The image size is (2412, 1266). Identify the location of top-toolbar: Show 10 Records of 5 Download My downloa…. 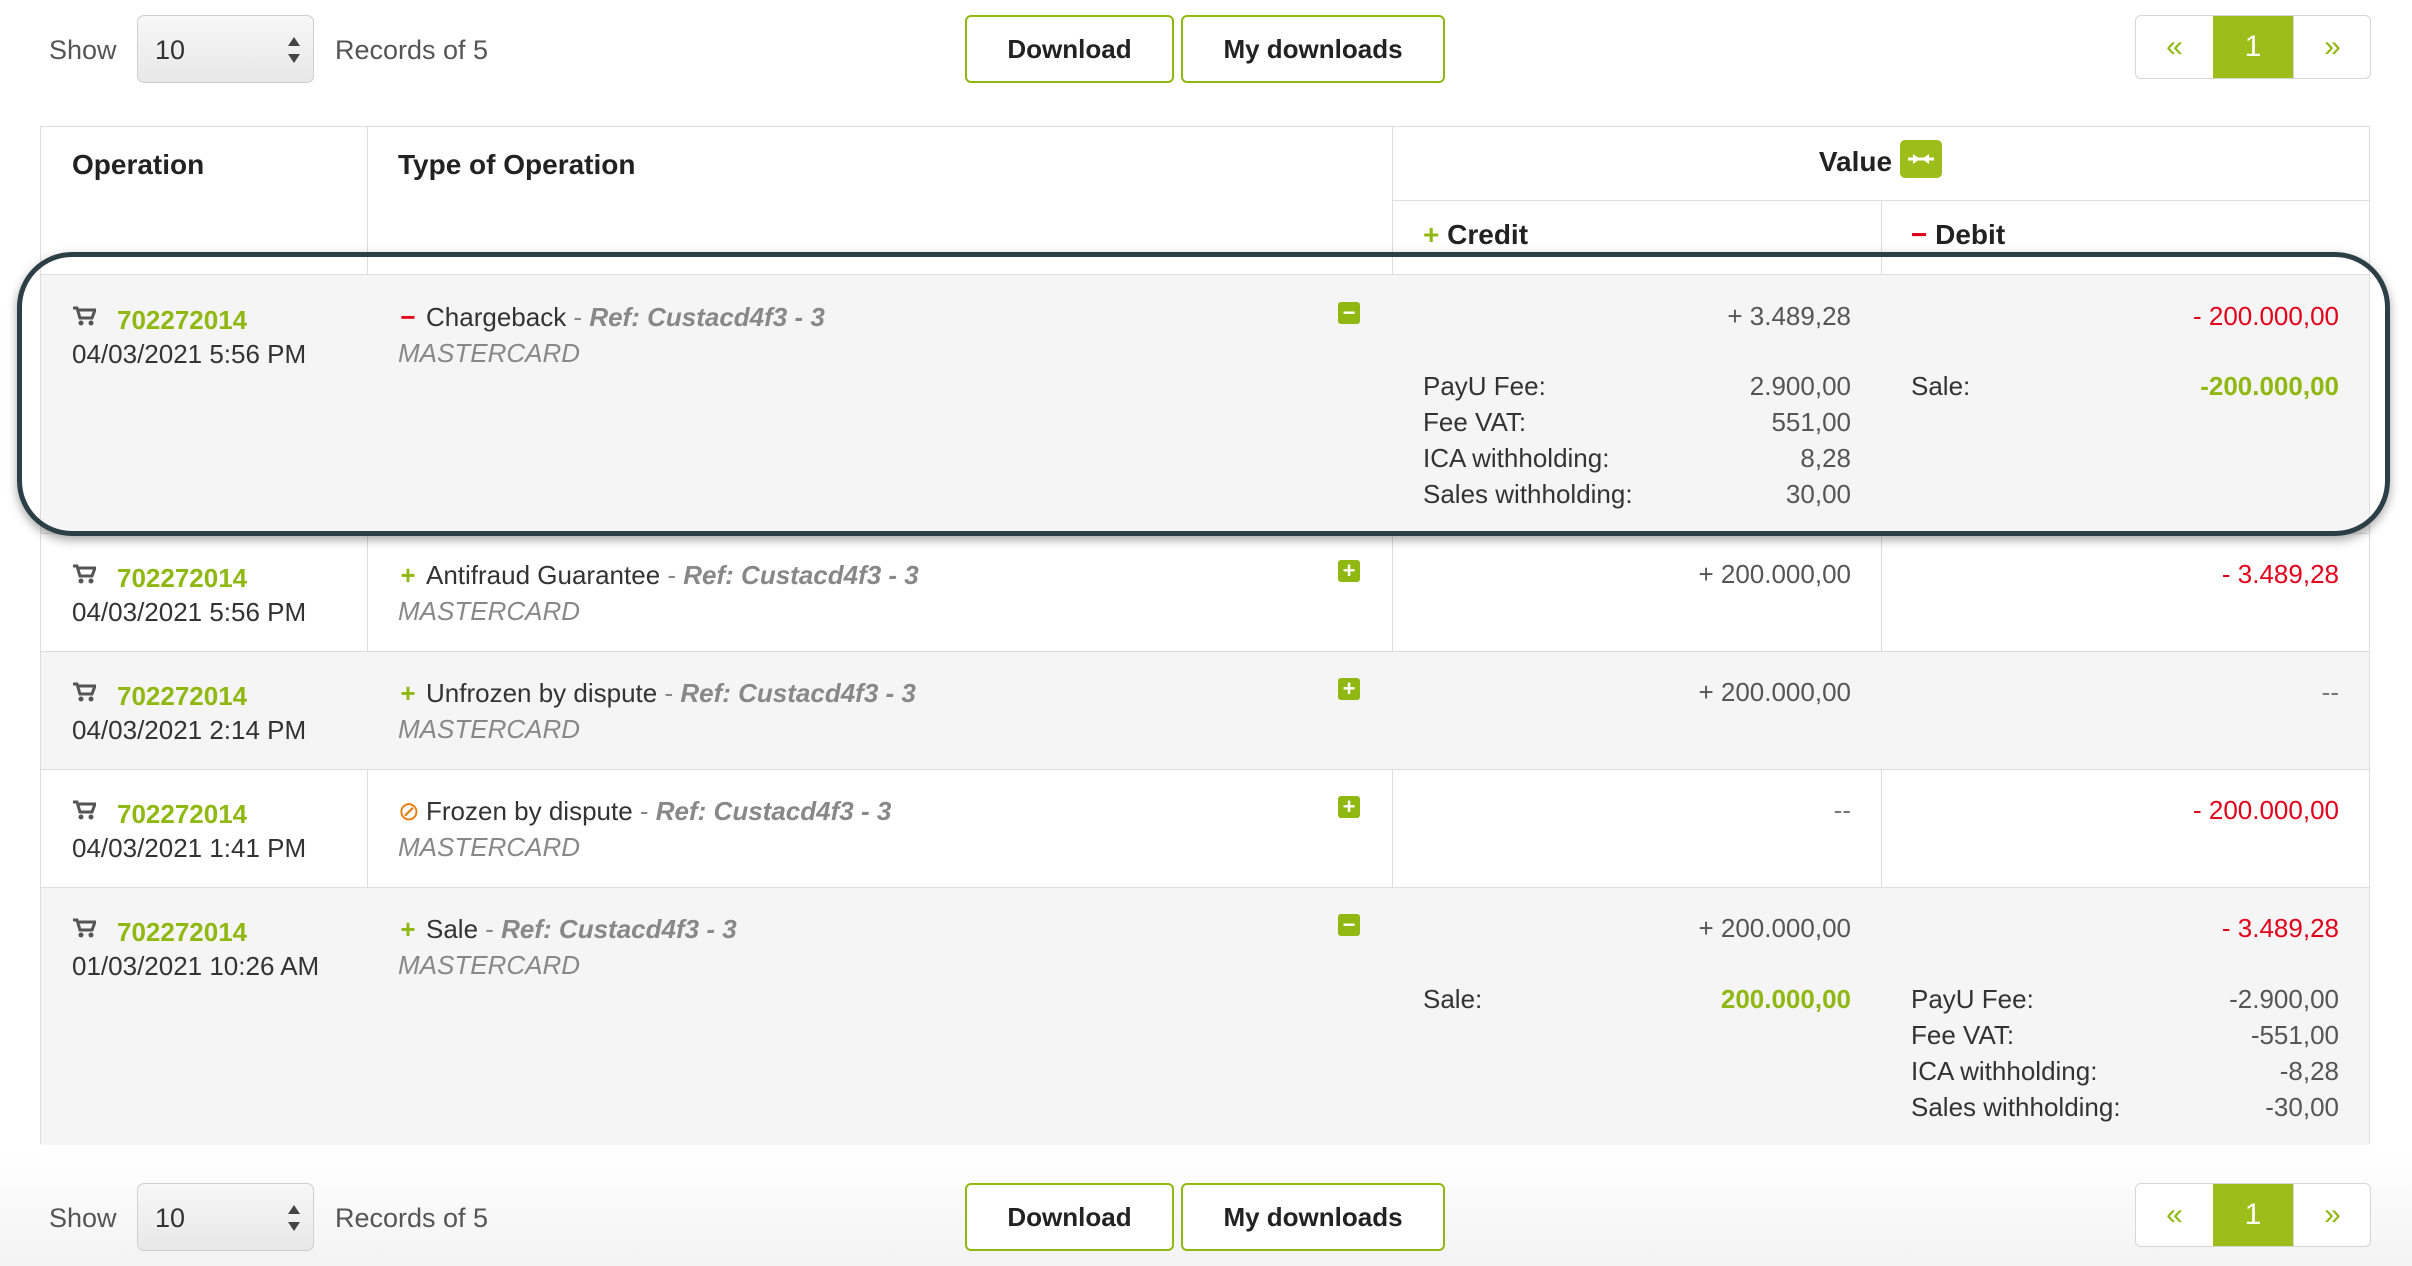
(1206, 50).